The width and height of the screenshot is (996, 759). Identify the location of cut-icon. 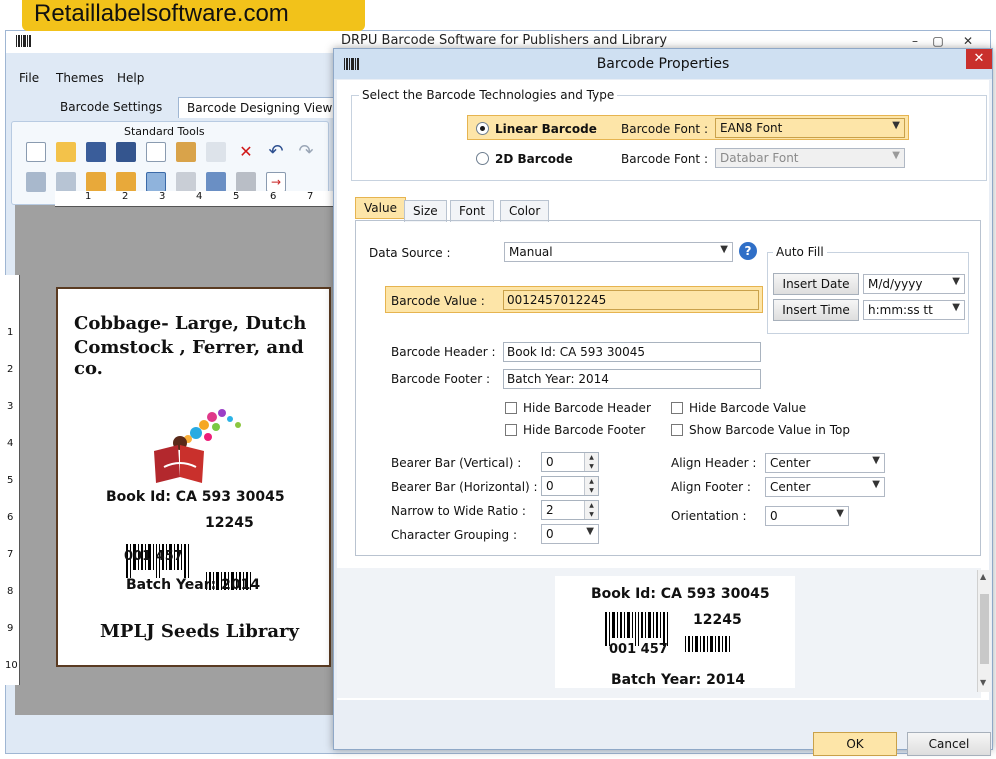
(216, 152).